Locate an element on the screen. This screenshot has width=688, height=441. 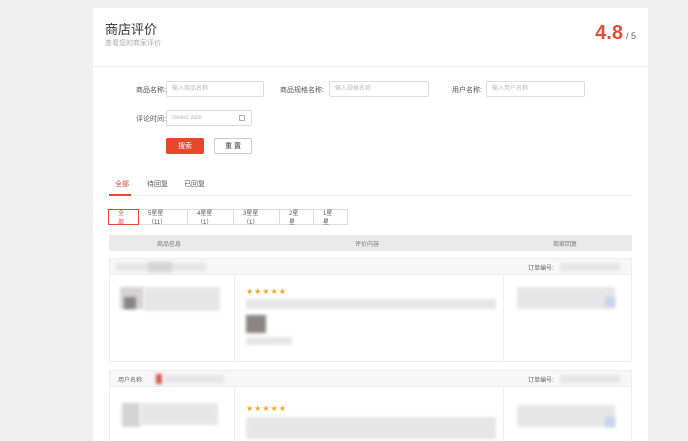
column-product: 商品信息 is located at coordinates (169, 245).